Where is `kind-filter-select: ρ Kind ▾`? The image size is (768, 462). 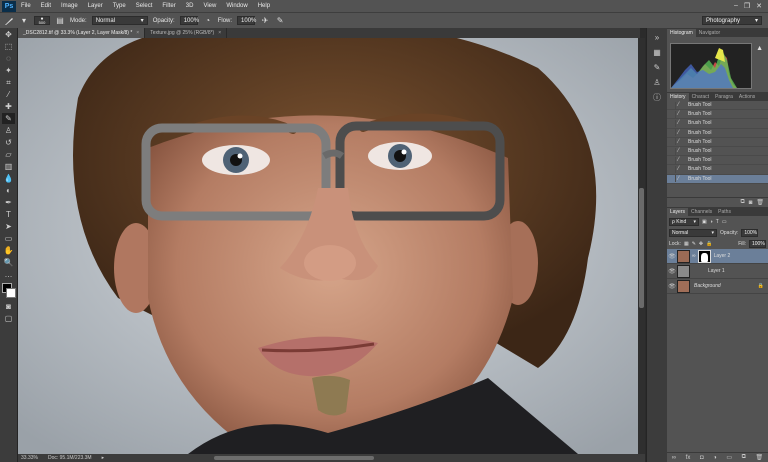
kind-filter-select: ρ Kind ▾ is located at coordinates (684, 221).